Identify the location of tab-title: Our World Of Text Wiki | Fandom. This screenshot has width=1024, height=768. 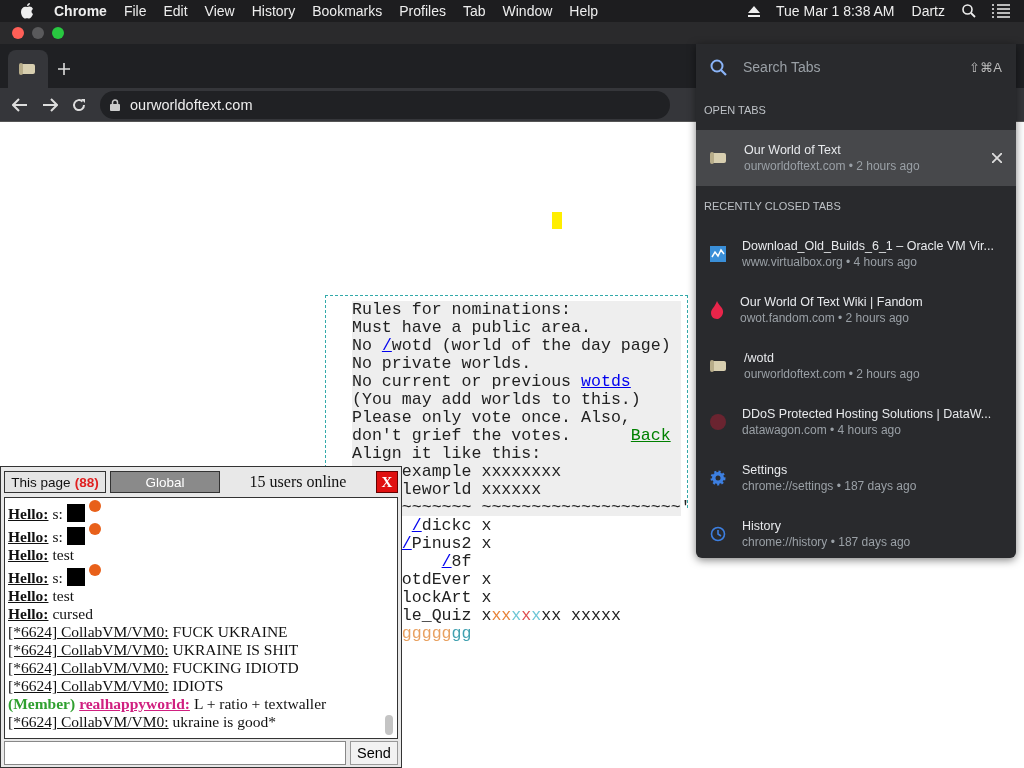
(832, 302).